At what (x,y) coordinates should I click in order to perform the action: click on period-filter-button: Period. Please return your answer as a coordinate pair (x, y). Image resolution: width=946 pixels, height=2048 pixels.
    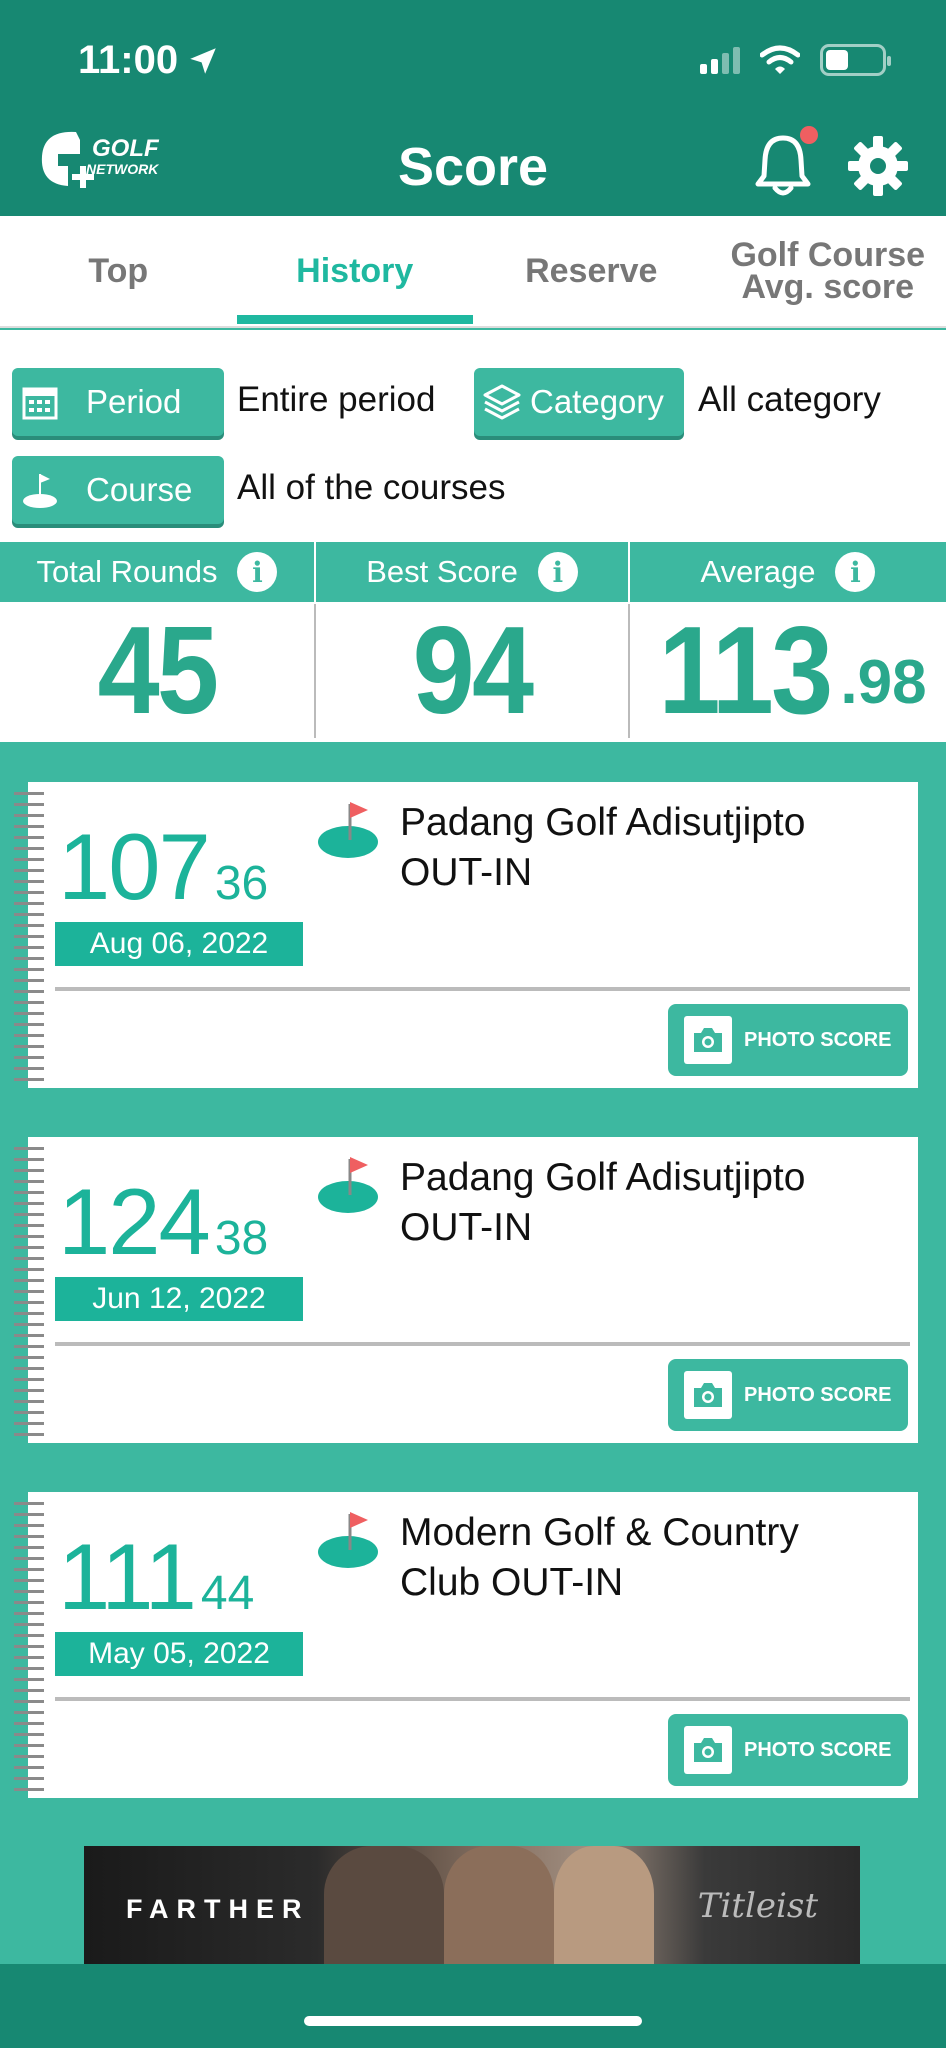
    Looking at the image, I should click on (118, 402).